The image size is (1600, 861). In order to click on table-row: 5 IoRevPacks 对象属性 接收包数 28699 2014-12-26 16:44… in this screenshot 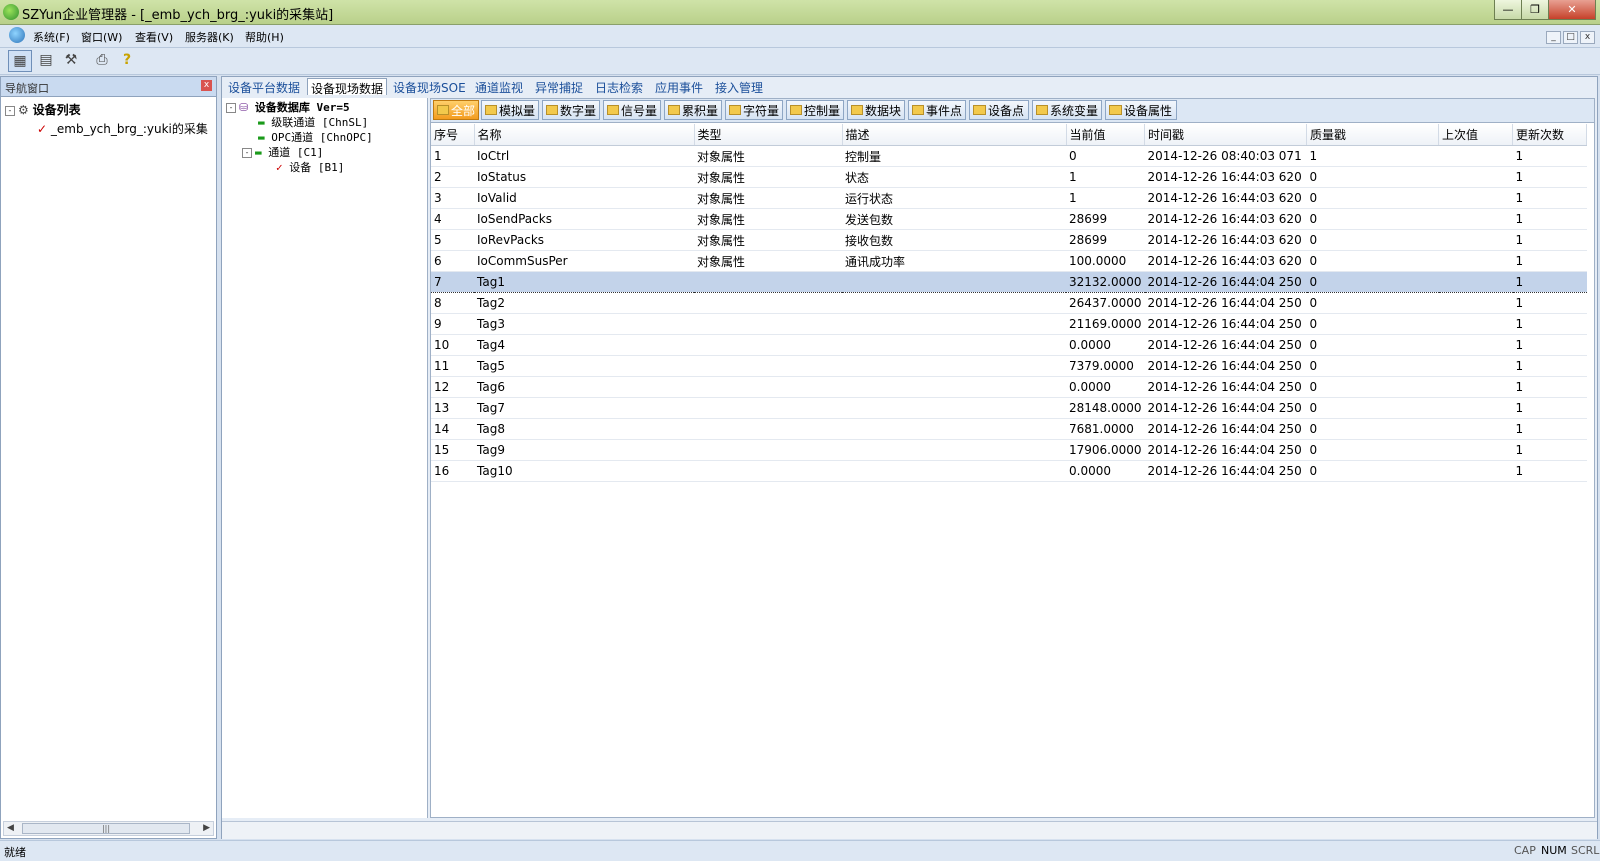, I will do `click(1009, 240)`.